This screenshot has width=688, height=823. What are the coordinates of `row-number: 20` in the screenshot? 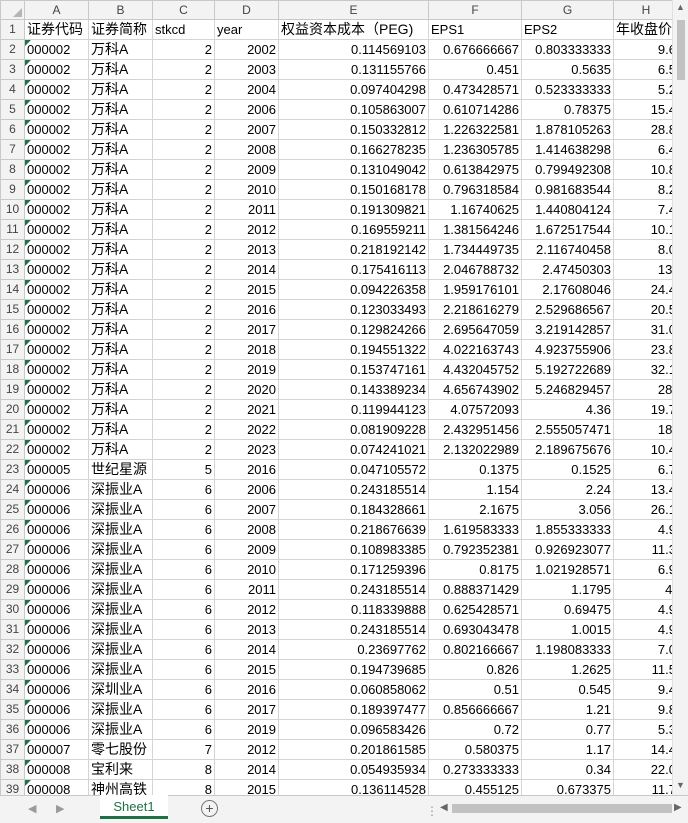 It's located at (12, 409).